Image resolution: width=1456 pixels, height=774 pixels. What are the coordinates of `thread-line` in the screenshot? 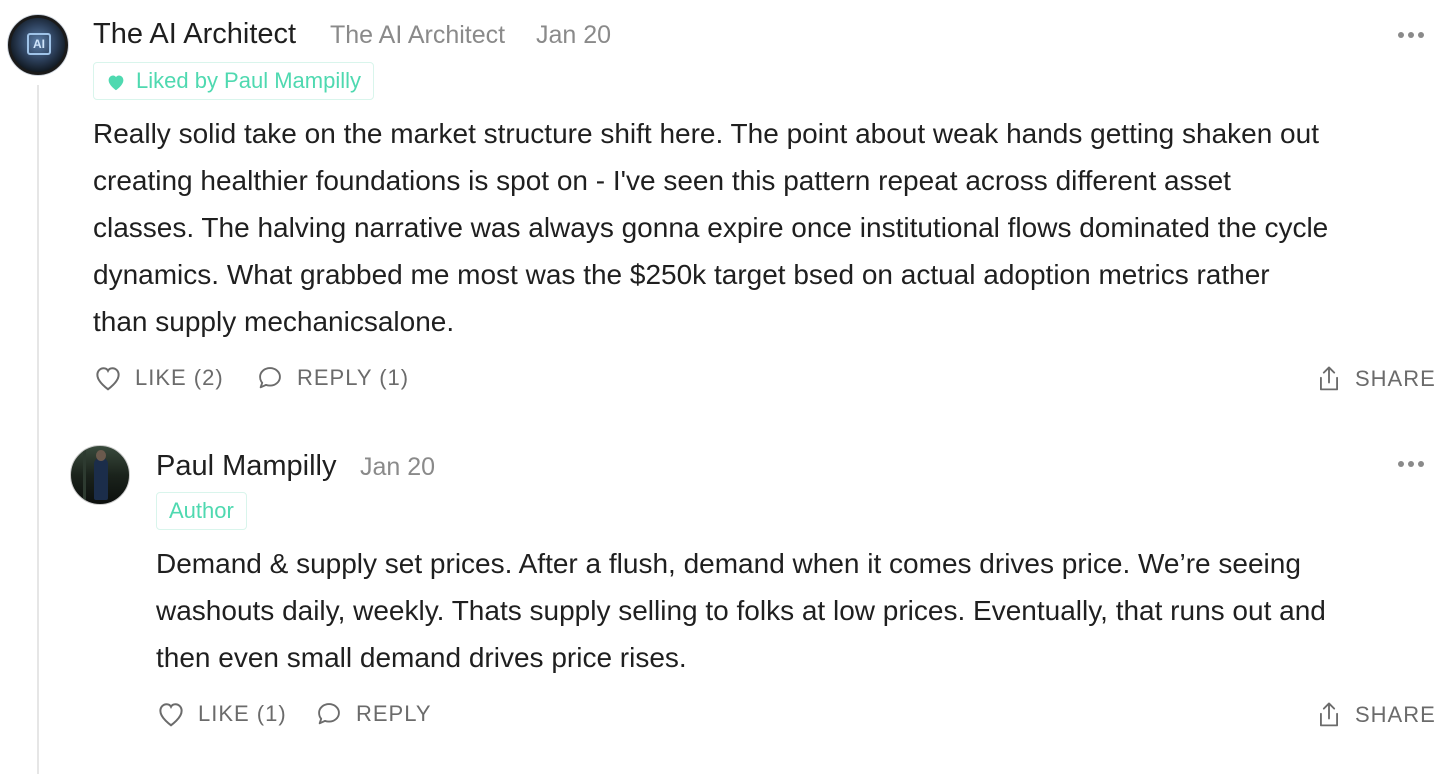 It's located at (38, 429).